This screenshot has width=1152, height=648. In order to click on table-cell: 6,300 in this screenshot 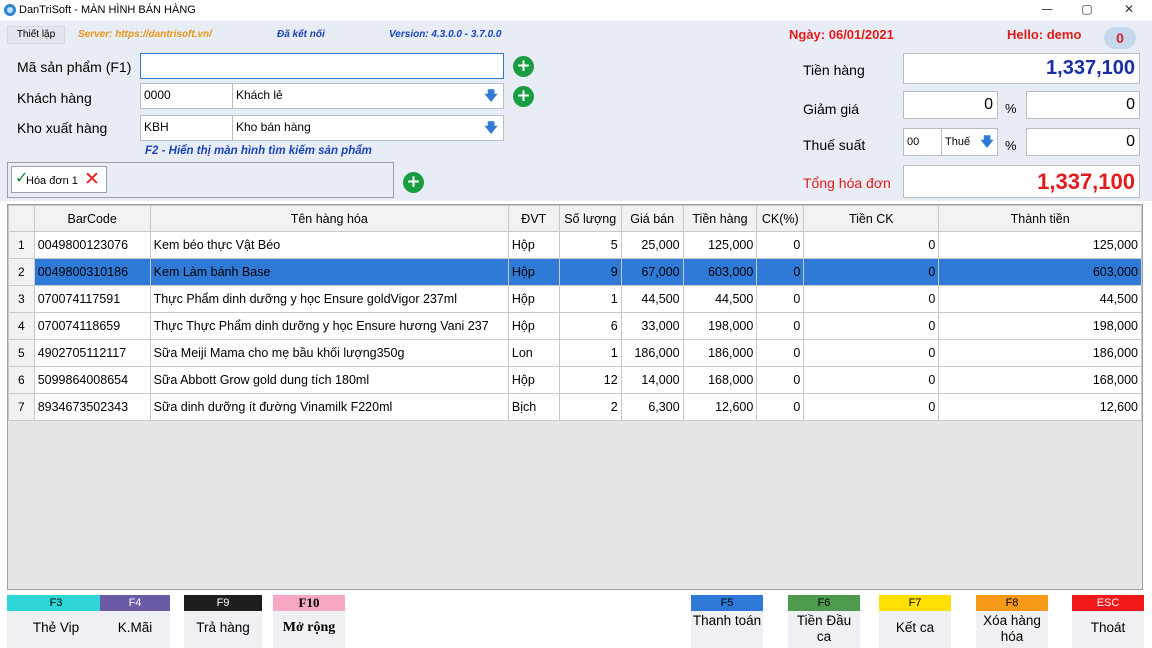, I will do `click(652, 407)`.